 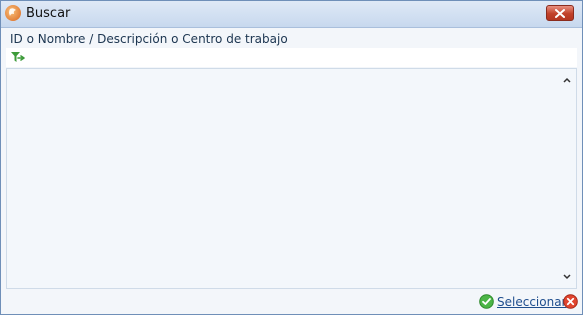 What do you see at coordinates (18, 57) in the screenshot?
I see `filter-arrow-icon` at bounding box center [18, 57].